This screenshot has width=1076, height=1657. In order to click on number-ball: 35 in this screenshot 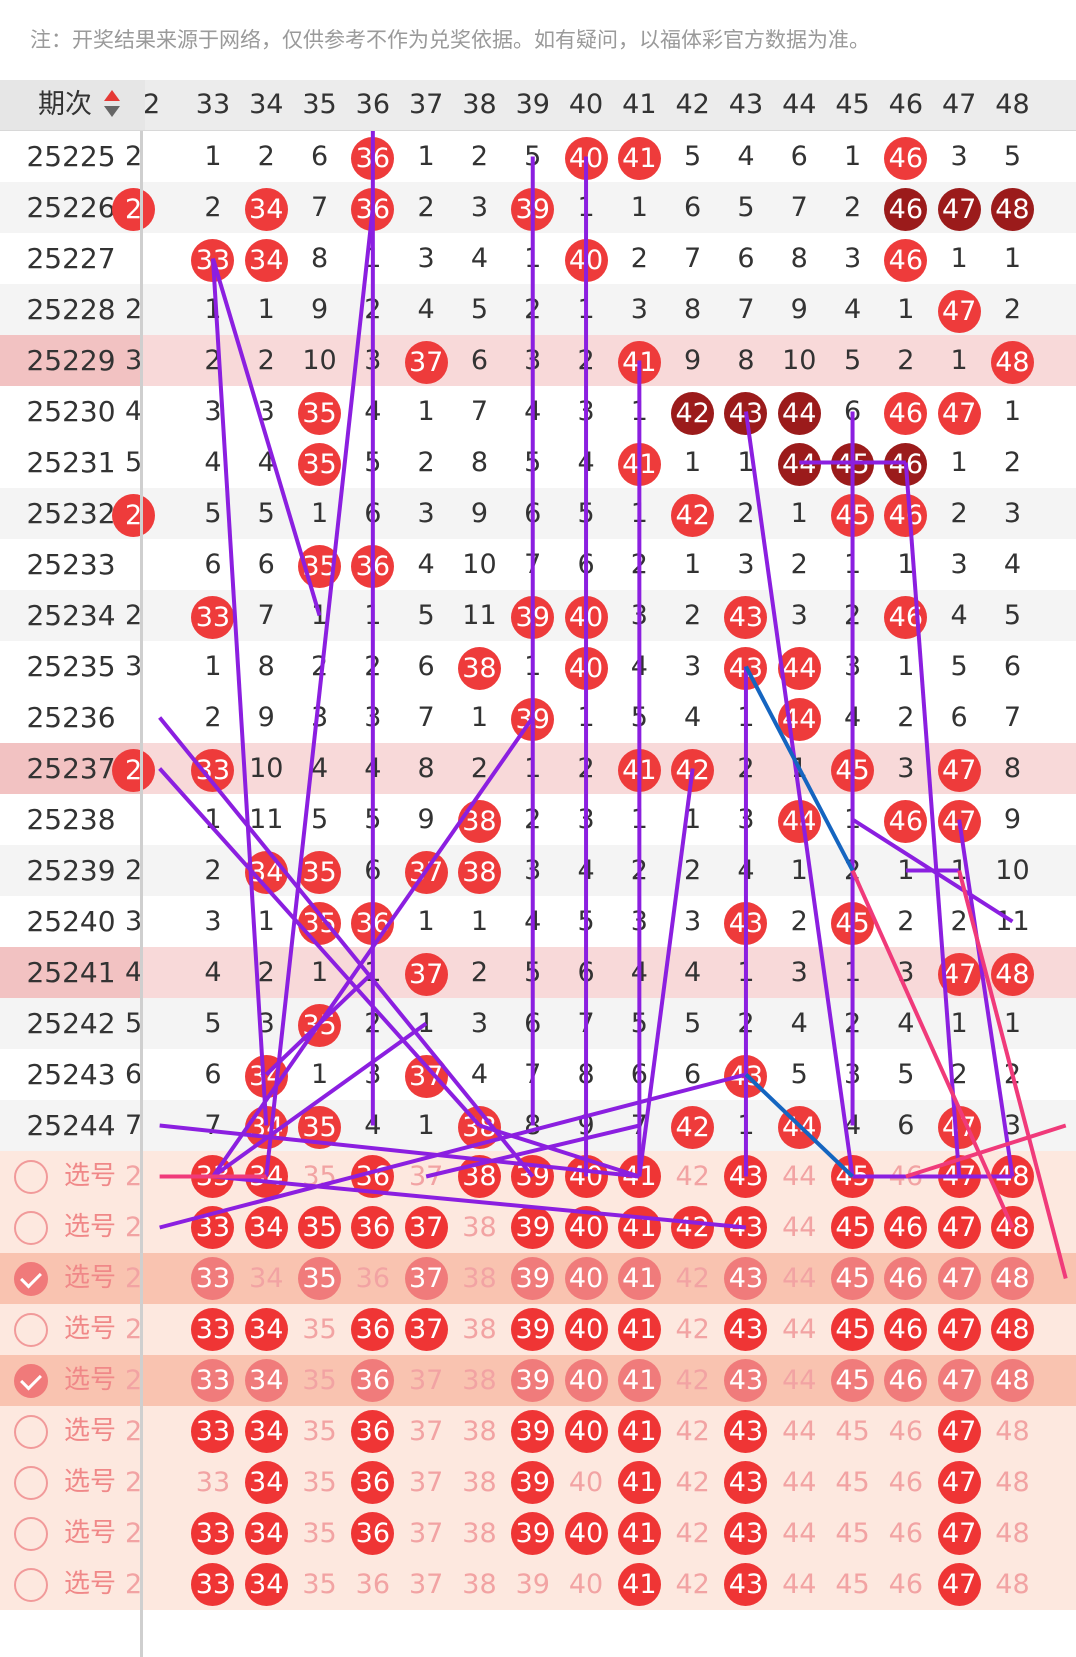, I will do `click(320, 1278)`.